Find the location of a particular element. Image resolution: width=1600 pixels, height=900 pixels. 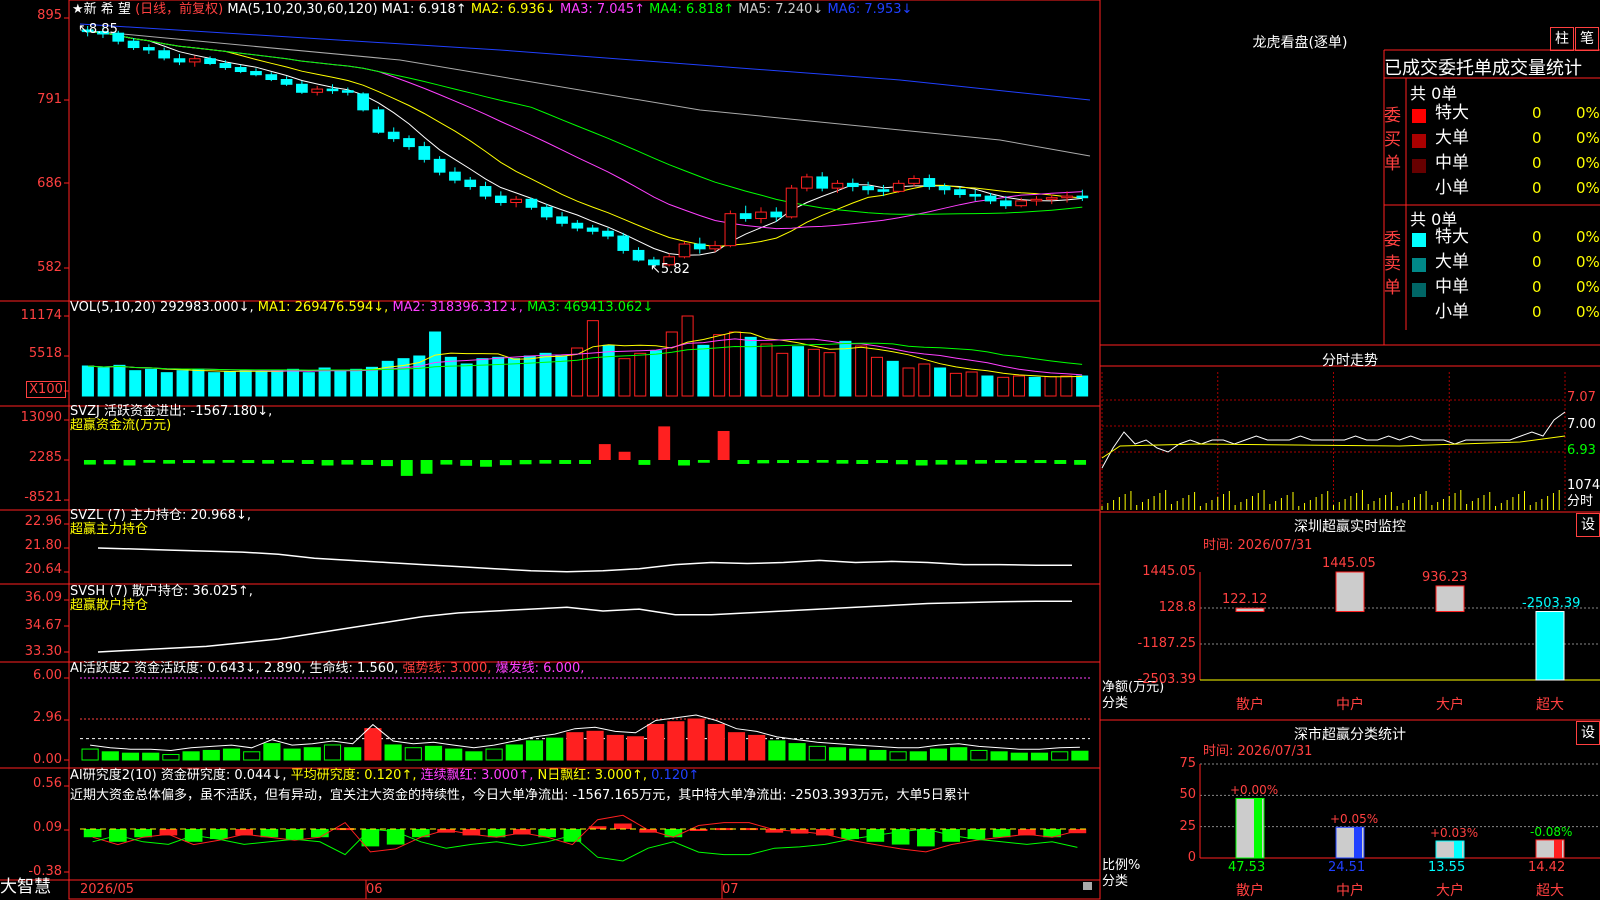

monitor-value-label: 936.23 is located at coordinates (1445, 577).